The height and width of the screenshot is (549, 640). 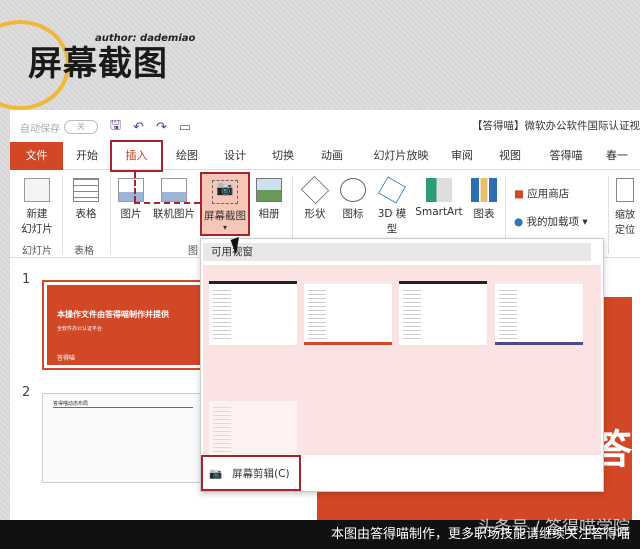 I want to click on chart-button: 图表, so click(x=484, y=199).